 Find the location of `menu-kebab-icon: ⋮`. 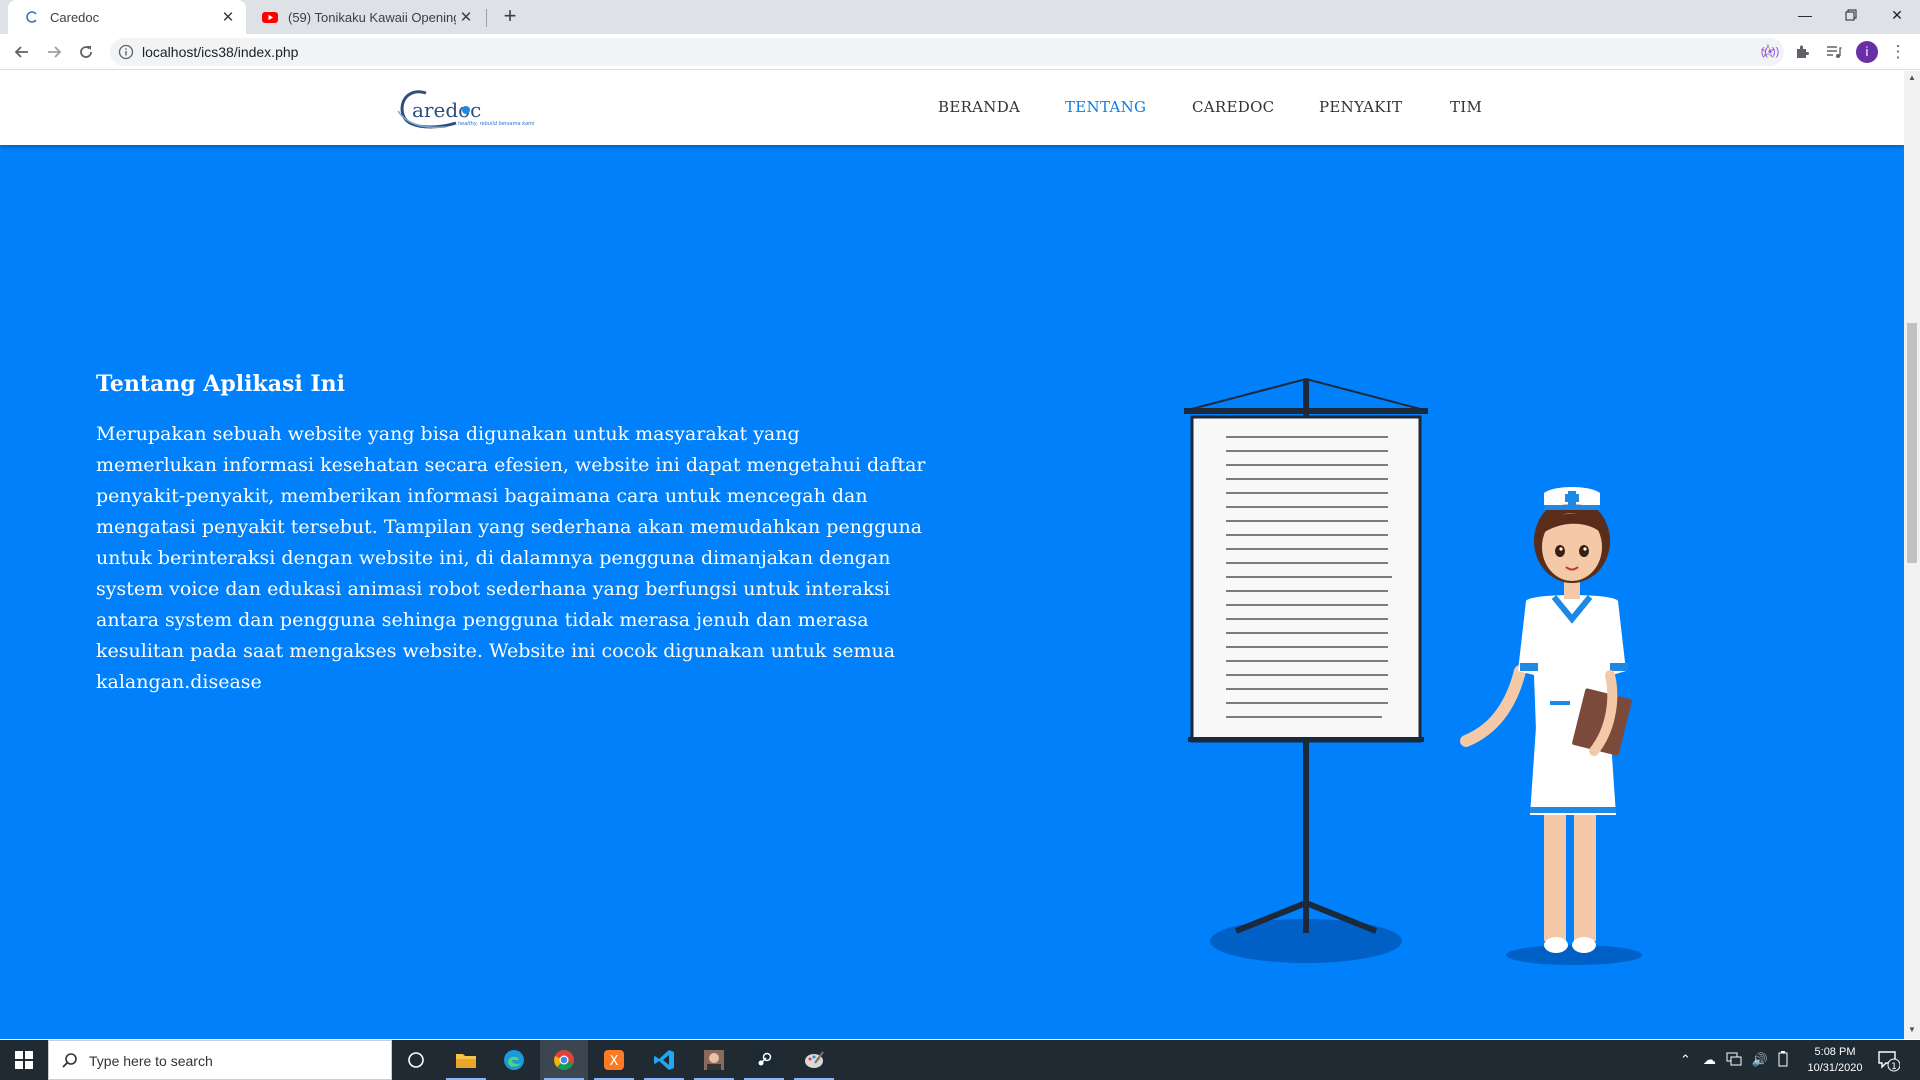

menu-kebab-icon: ⋮ is located at coordinates (1898, 52).